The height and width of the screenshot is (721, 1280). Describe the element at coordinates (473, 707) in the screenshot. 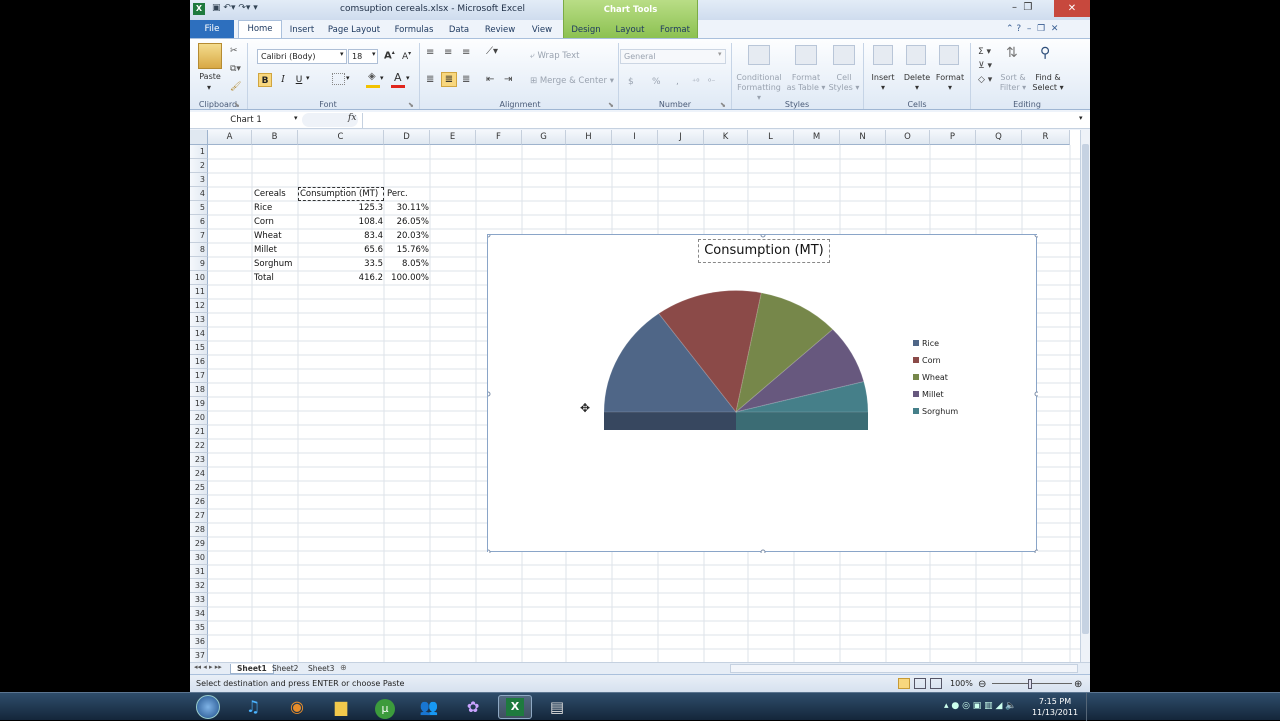

I see `chat-app-icon: ✿` at that location.